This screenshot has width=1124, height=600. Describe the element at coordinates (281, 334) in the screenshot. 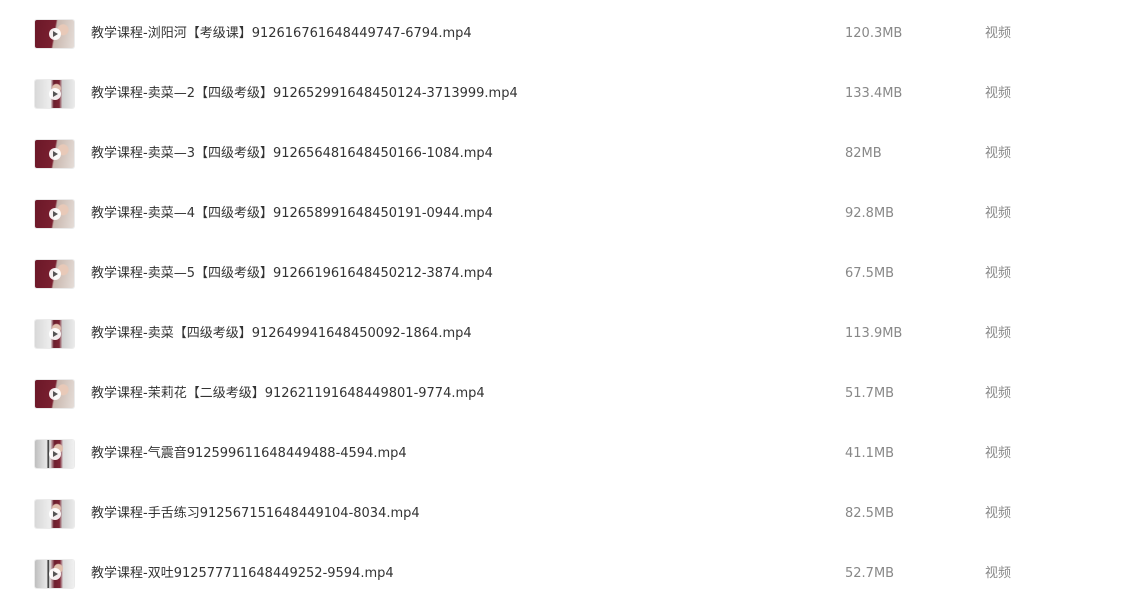

I see `file-name: 教学课程-卖菜【四级考级】912649941648450092-1864.mp4` at that location.